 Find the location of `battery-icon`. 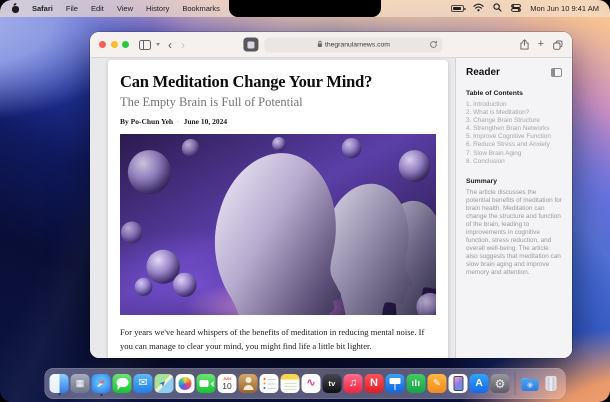

battery-icon is located at coordinates (458, 8).